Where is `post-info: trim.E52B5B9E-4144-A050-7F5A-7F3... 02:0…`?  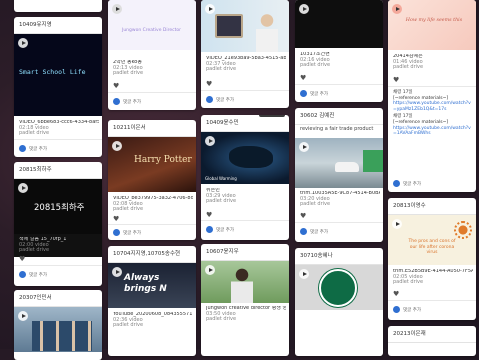
post-info: trim.E52B5B9E-4144-A050-7F5A-7F3... 02:0… is located at coordinates (433, 277).